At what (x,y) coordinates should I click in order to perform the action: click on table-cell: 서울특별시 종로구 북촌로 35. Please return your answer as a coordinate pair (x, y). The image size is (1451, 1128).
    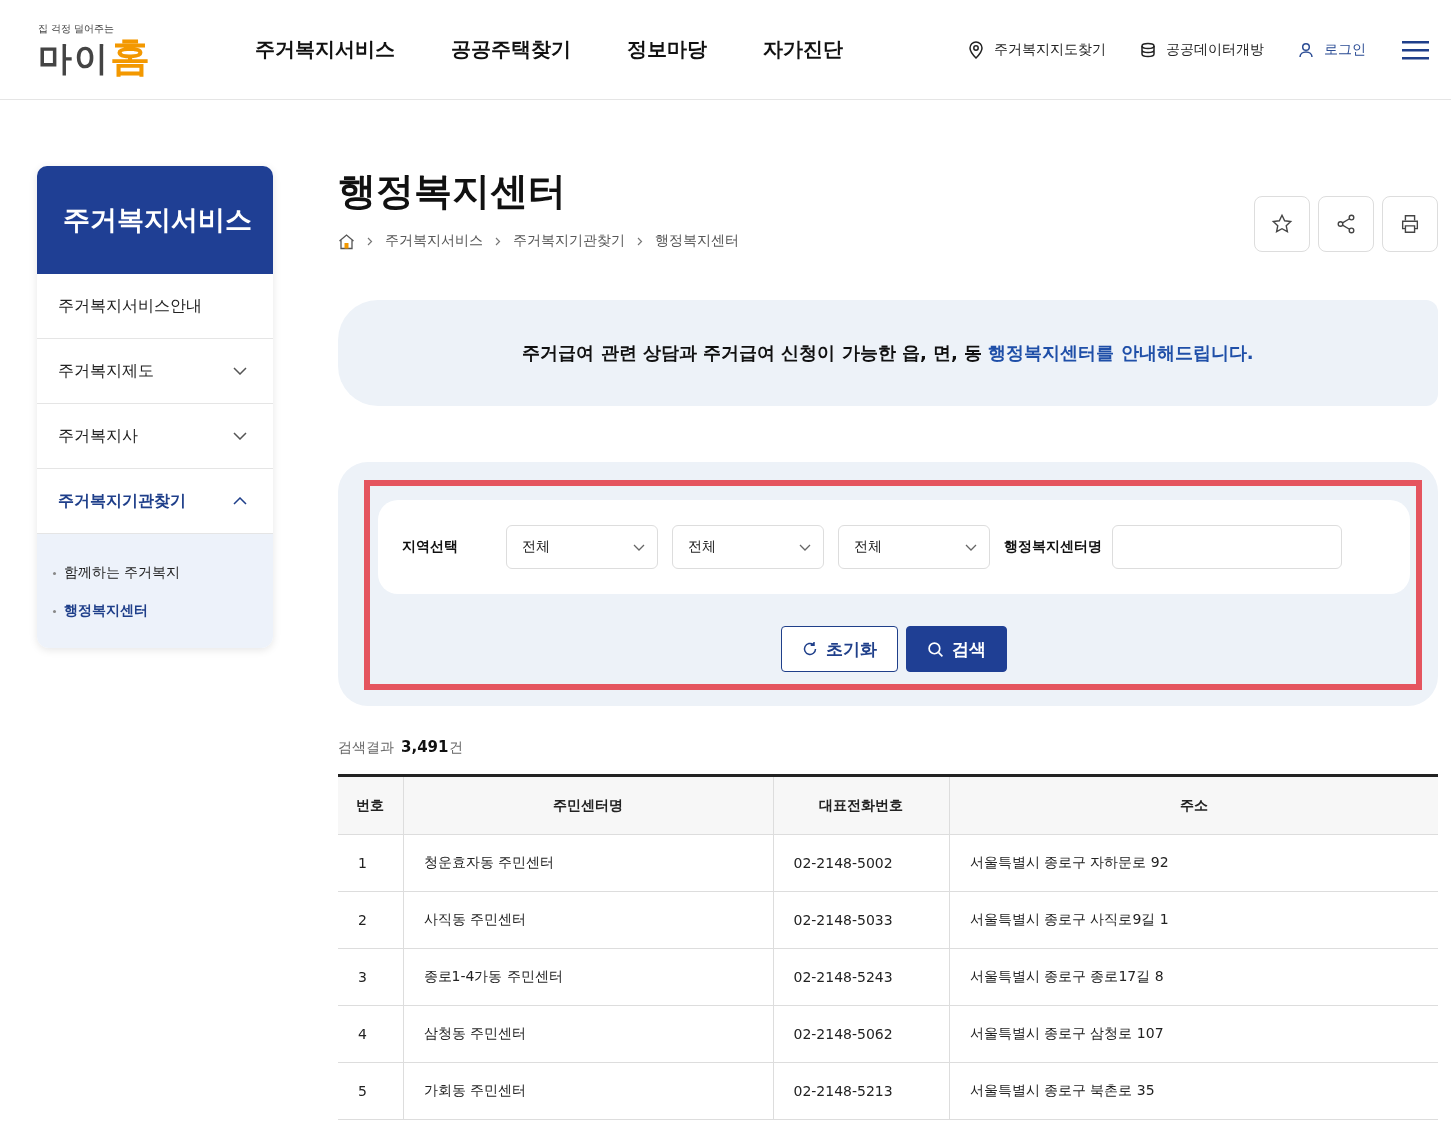
    Looking at the image, I should click on (1193, 1091).